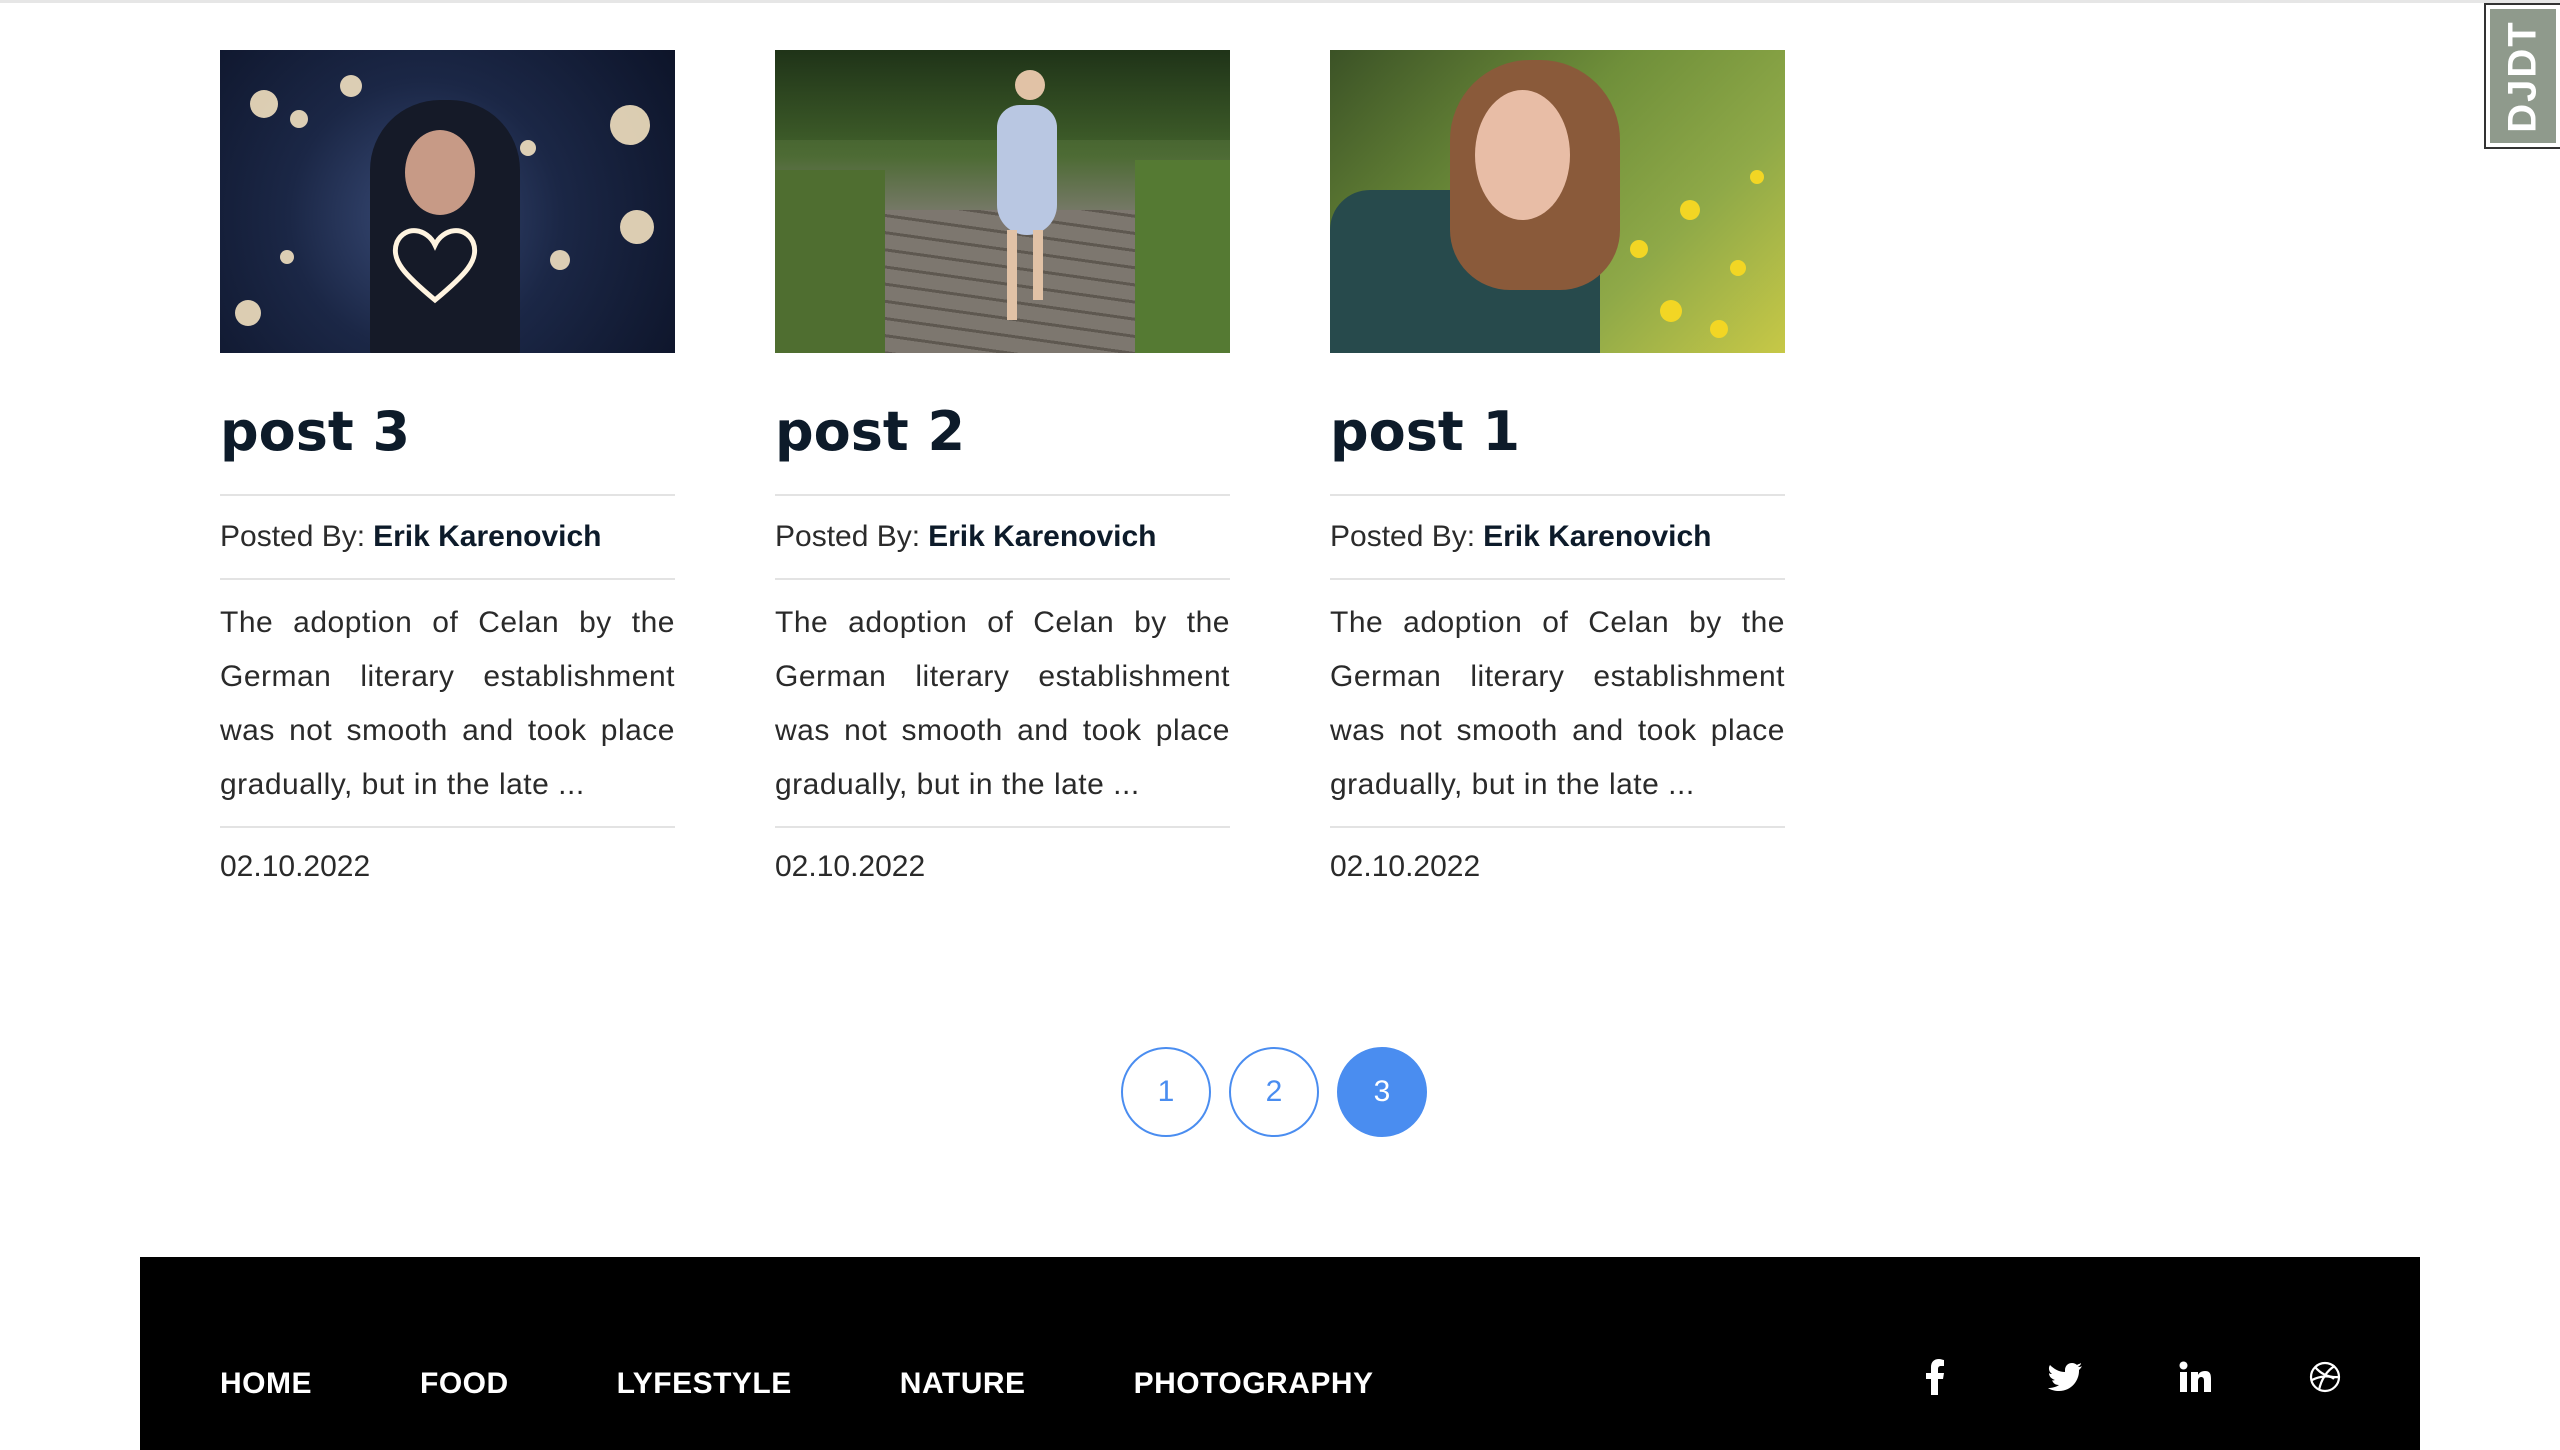 The image size is (2560, 1450). What do you see at coordinates (2130, 1377) in the screenshot?
I see `social-links` at bounding box center [2130, 1377].